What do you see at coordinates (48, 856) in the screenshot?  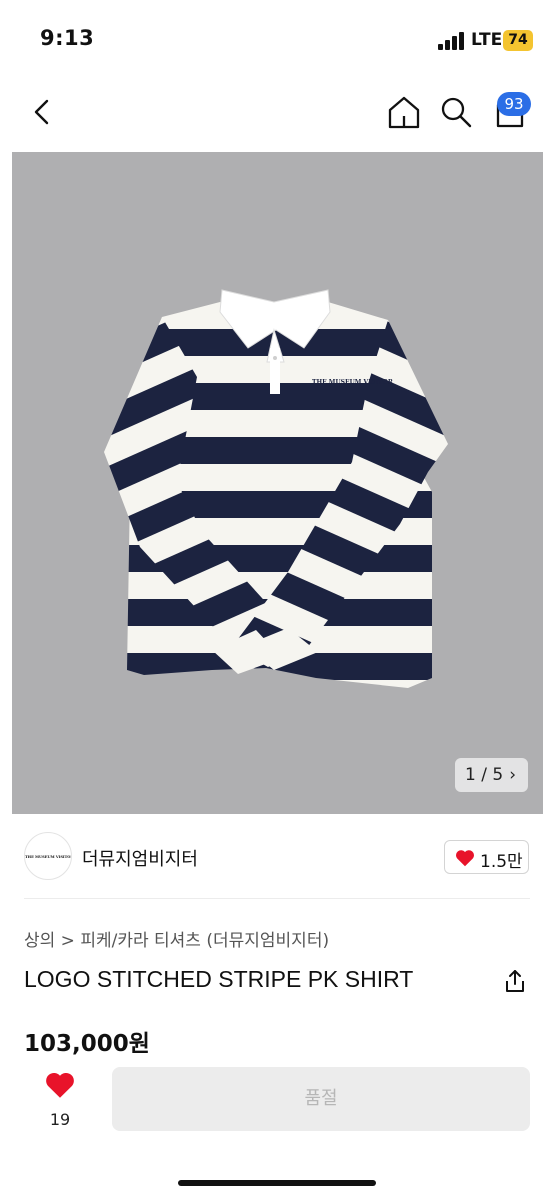 I see `brand-logo: THE MUSEUM VISITOR` at bounding box center [48, 856].